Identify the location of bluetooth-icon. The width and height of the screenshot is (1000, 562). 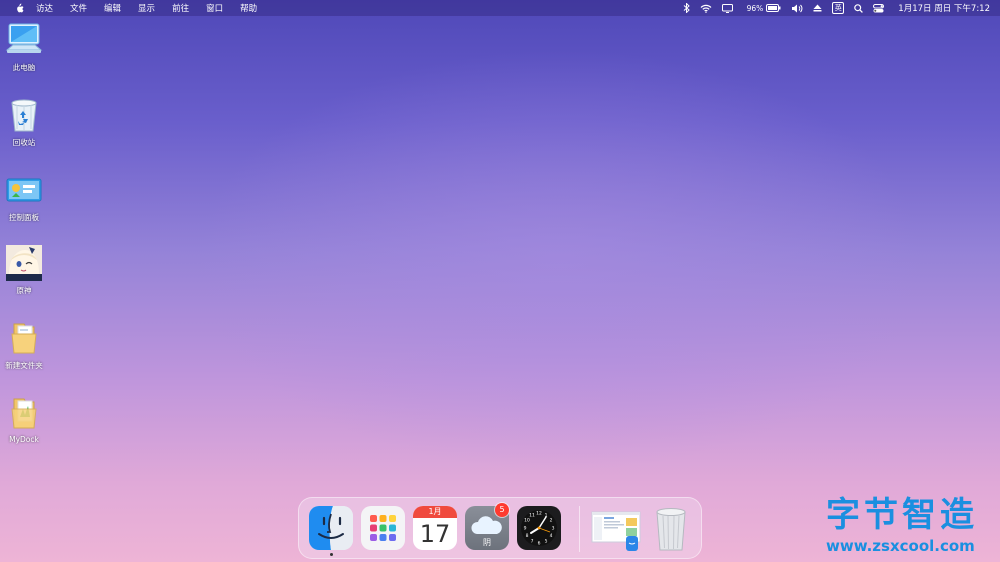
(686, 8).